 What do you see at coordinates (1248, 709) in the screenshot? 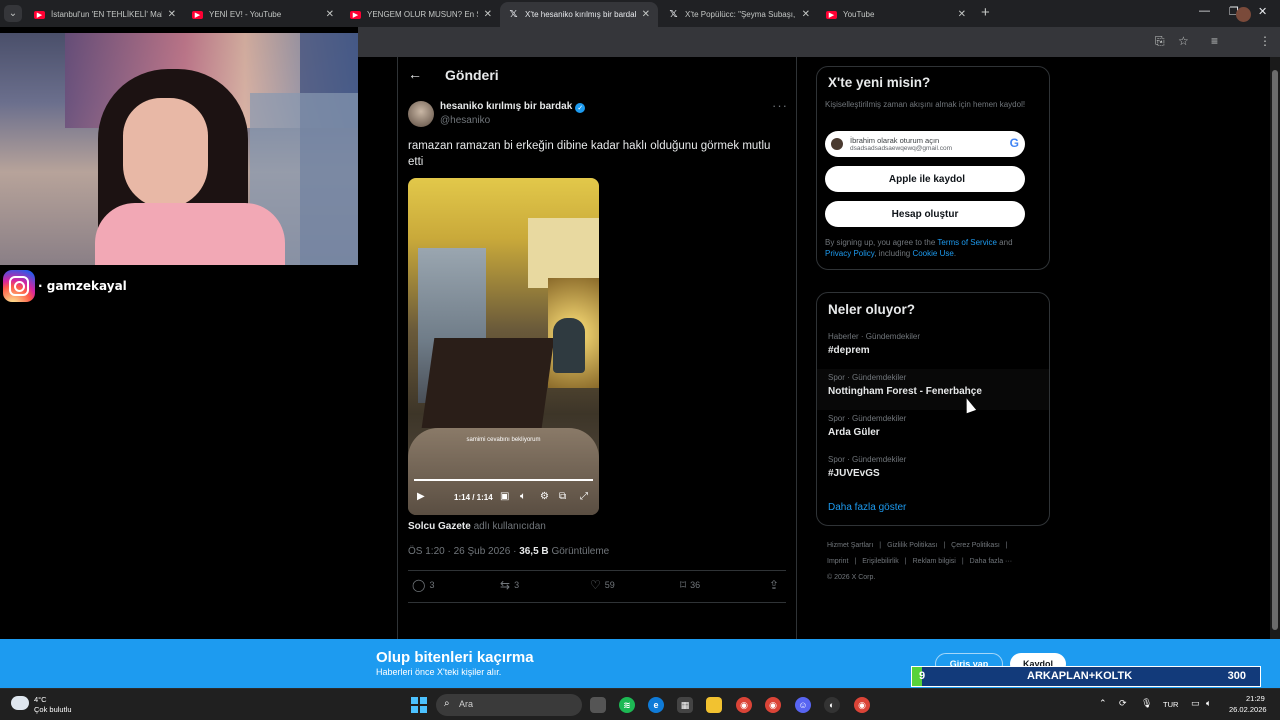
I see `clock-date: 26.02.2026` at bounding box center [1248, 709].